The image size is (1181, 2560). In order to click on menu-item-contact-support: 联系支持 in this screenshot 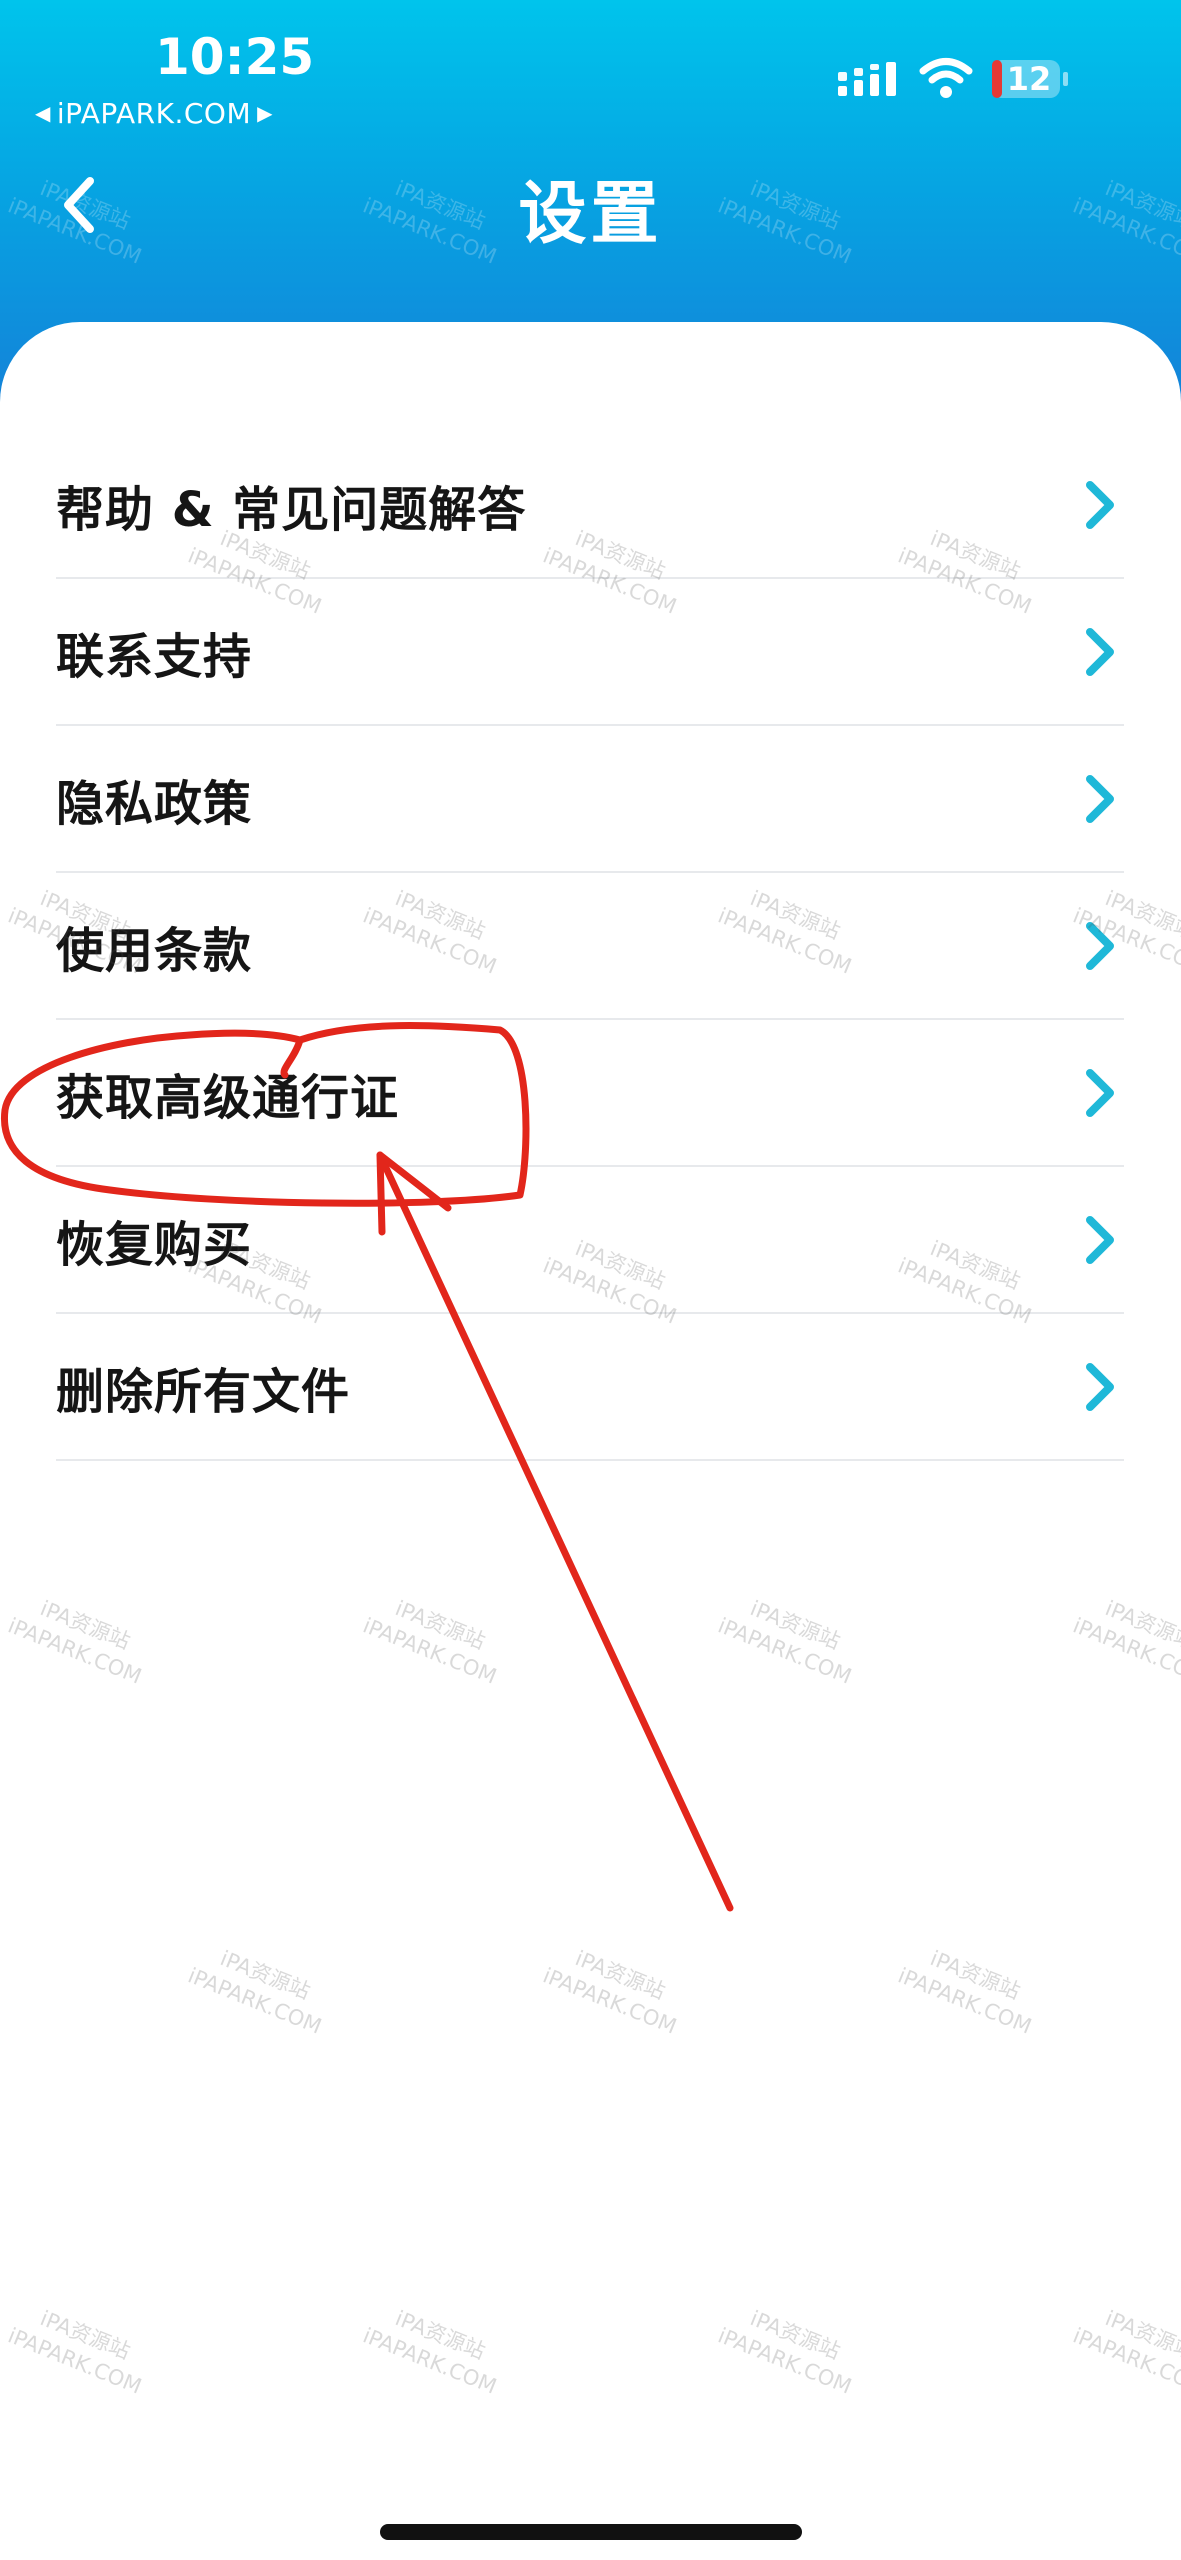, I will do `click(590, 652)`.